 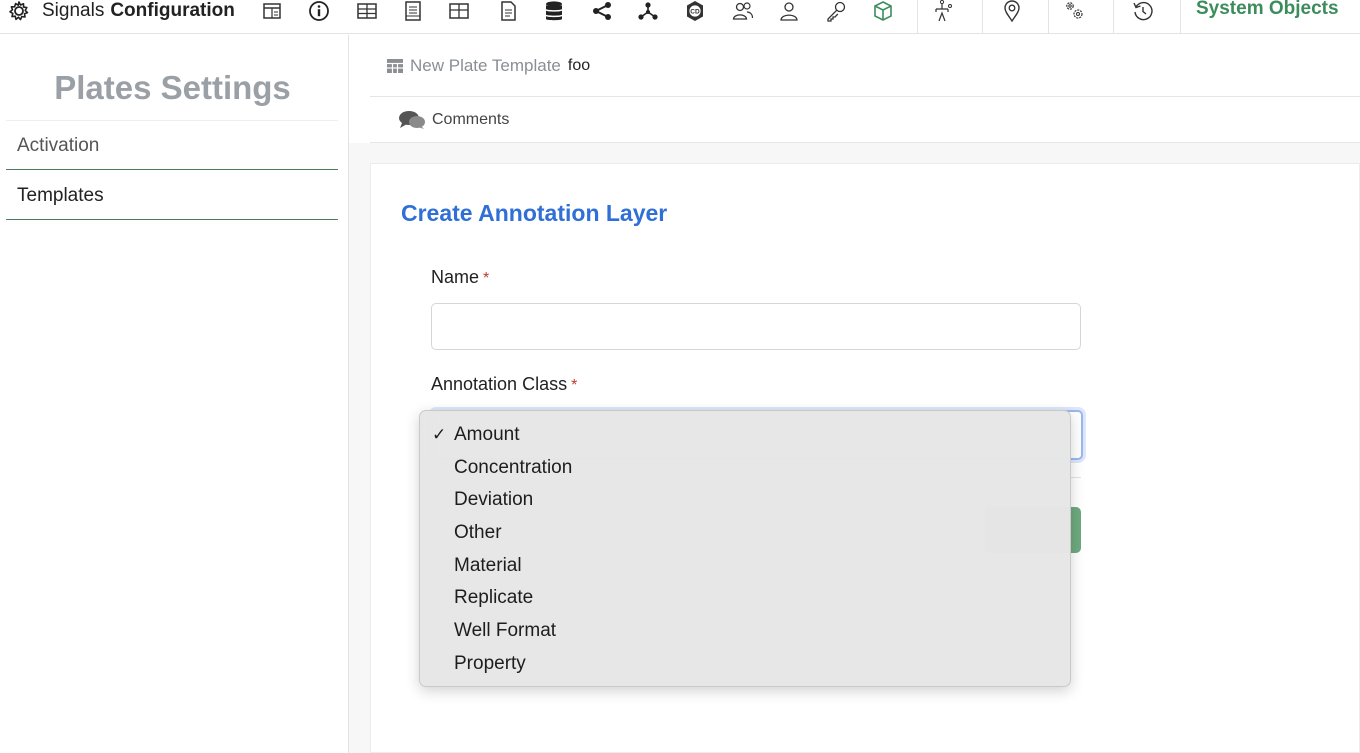 What do you see at coordinates (745, 631) in the screenshot?
I see `dropdown-option-well-format: Well Format` at bounding box center [745, 631].